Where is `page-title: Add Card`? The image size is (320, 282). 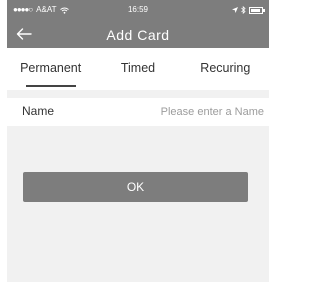 page-title: Add Card is located at coordinates (138, 35).